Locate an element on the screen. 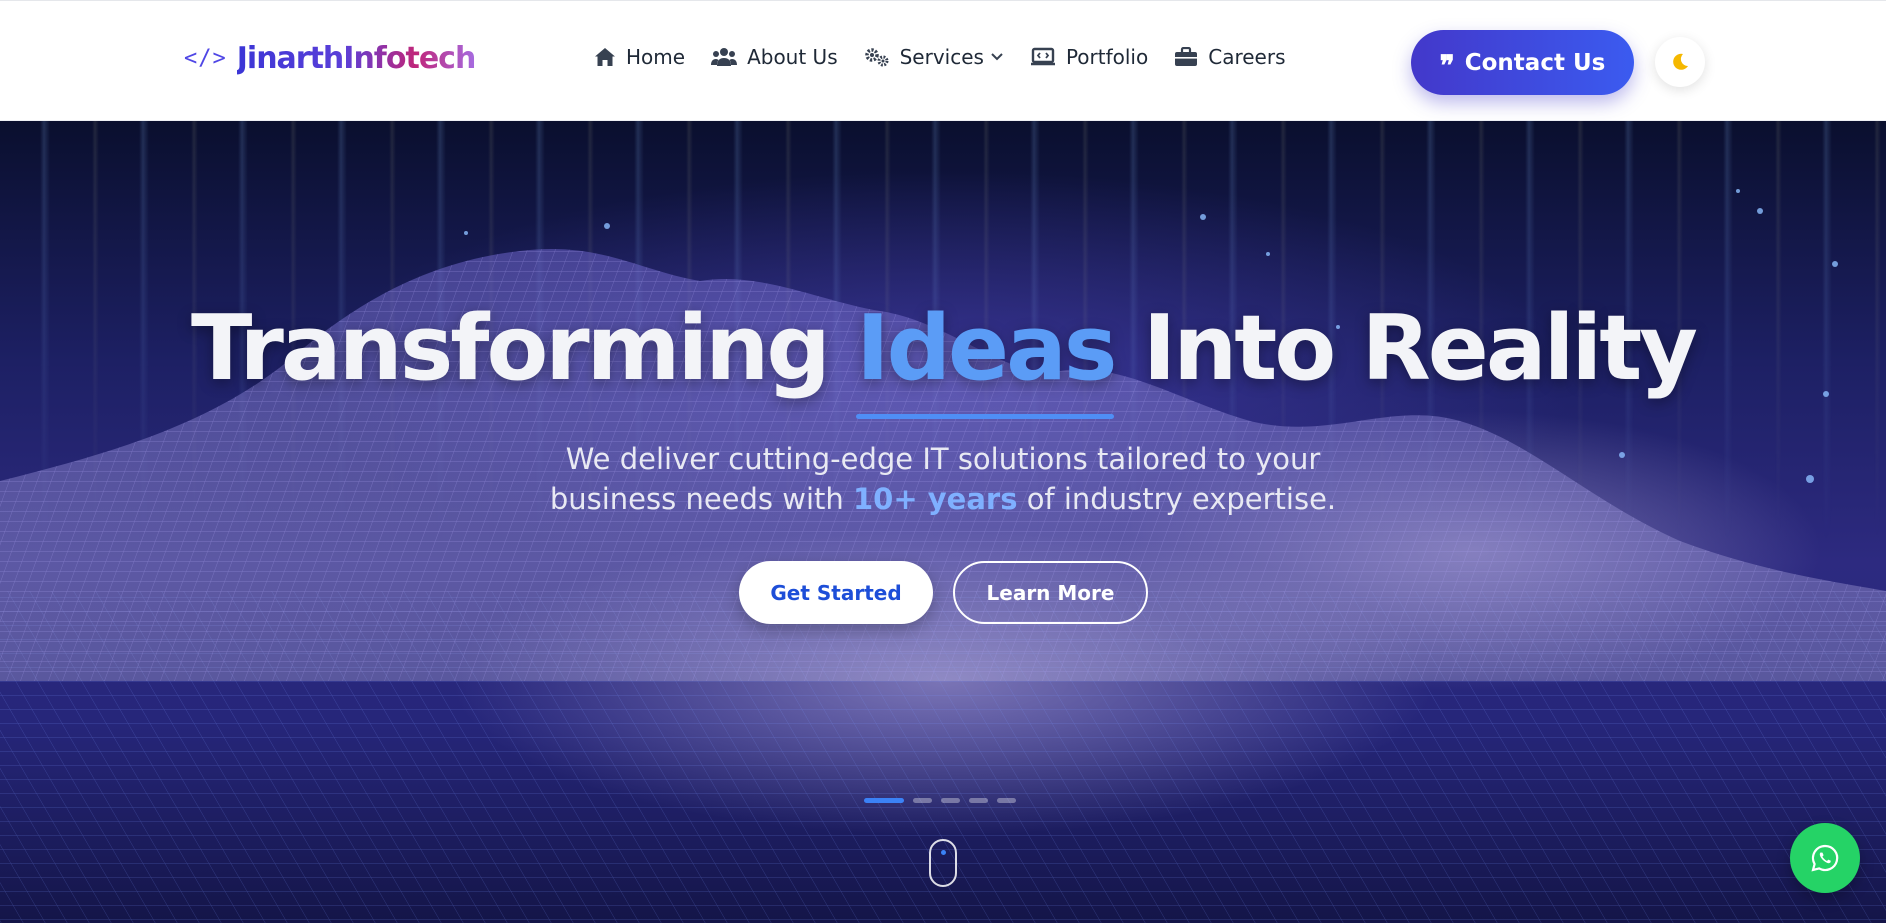 The width and height of the screenshot is (1886, 923). main-nav: Home About Us Services Portfolio Careers is located at coordinates (953, 57).